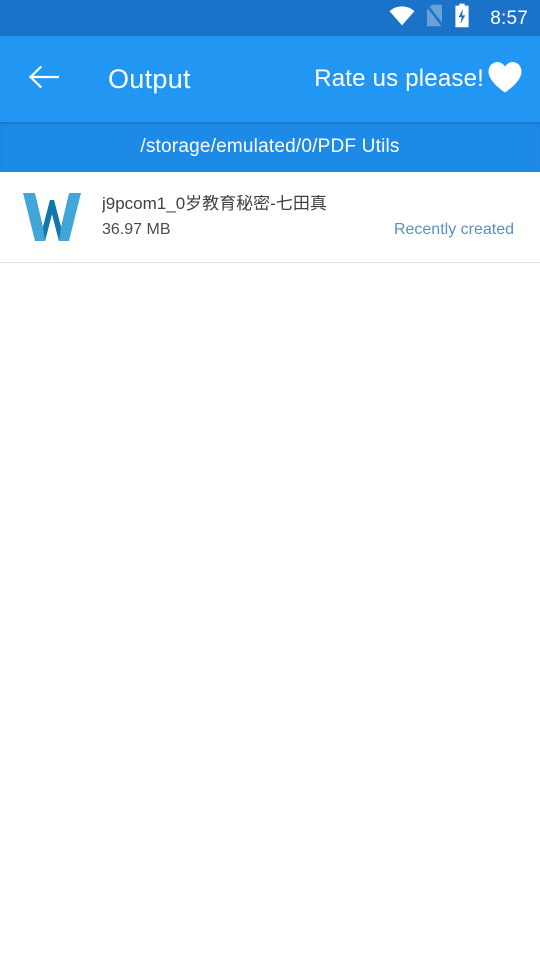 This screenshot has width=540, height=960. Describe the element at coordinates (270, 79) in the screenshot. I see `app-bar: Output Rate us please!` at that location.